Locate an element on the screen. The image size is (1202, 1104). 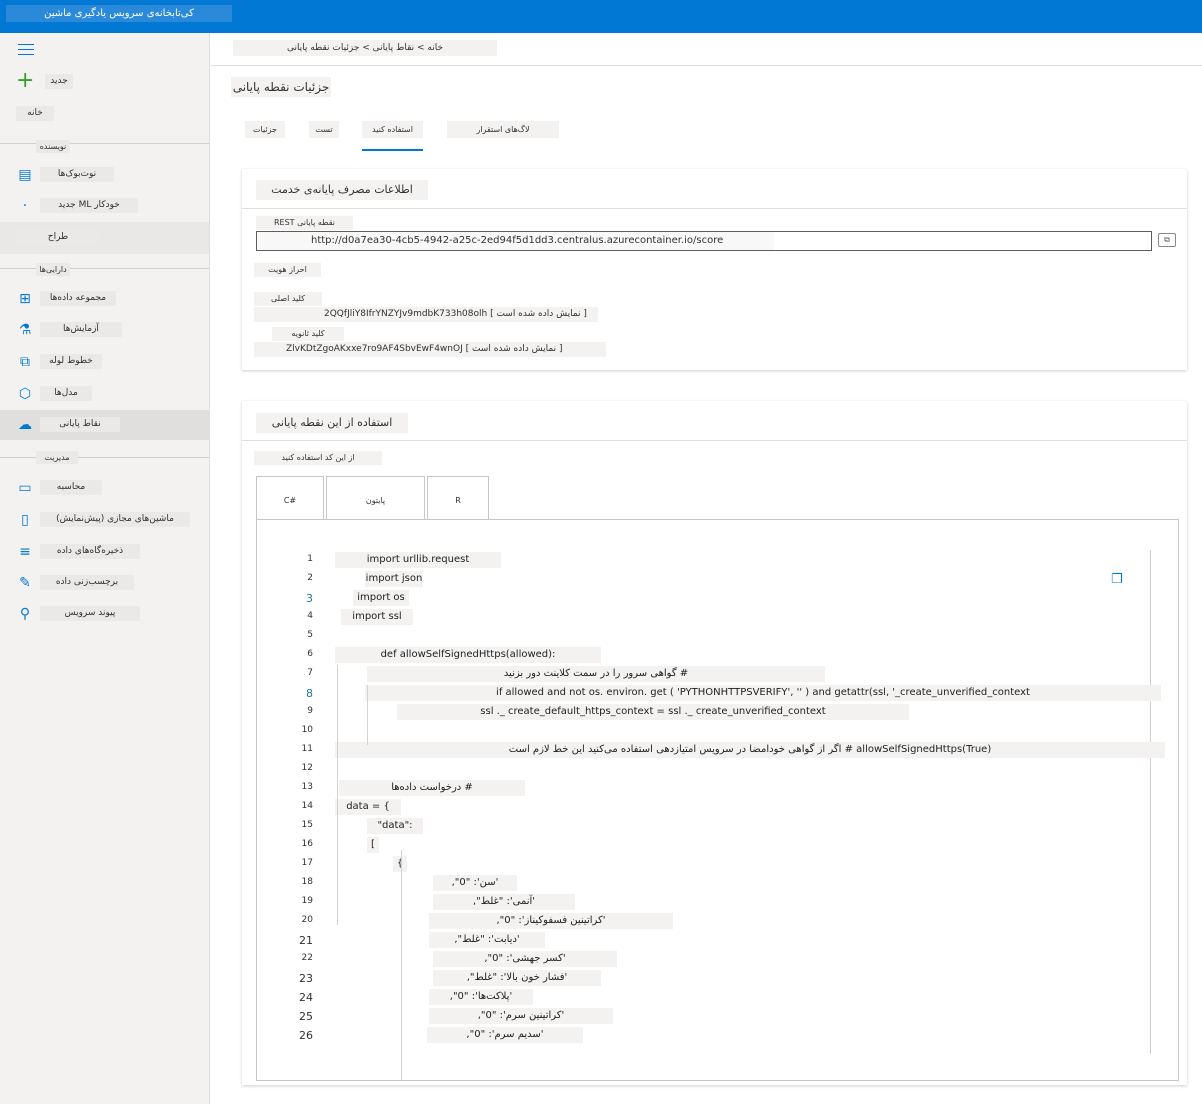
sidebar-item-datastores: ≡ ذخیره‌گاه‌های داده is located at coordinates (104, 552).